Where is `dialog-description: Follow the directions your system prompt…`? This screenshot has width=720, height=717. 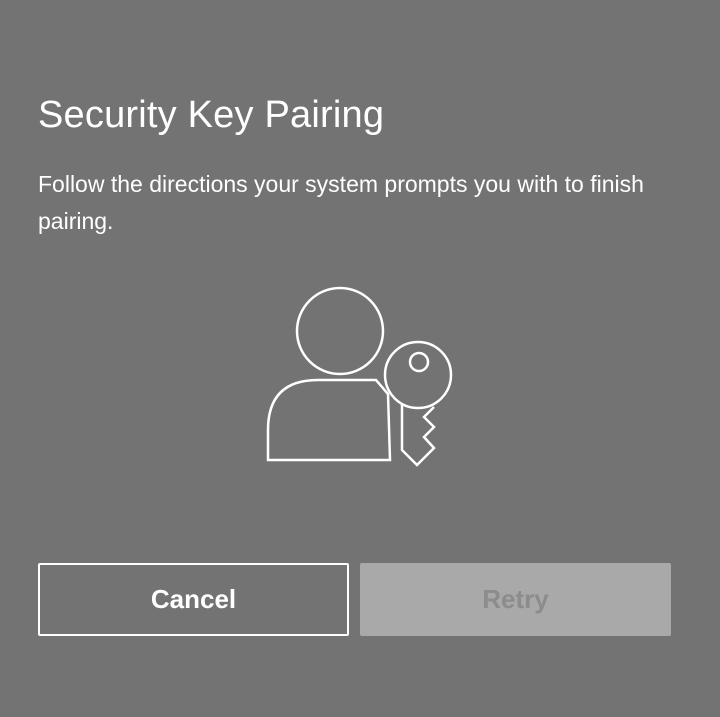
dialog-description: Follow the directions your system prompt… is located at coordinates (341, 202).